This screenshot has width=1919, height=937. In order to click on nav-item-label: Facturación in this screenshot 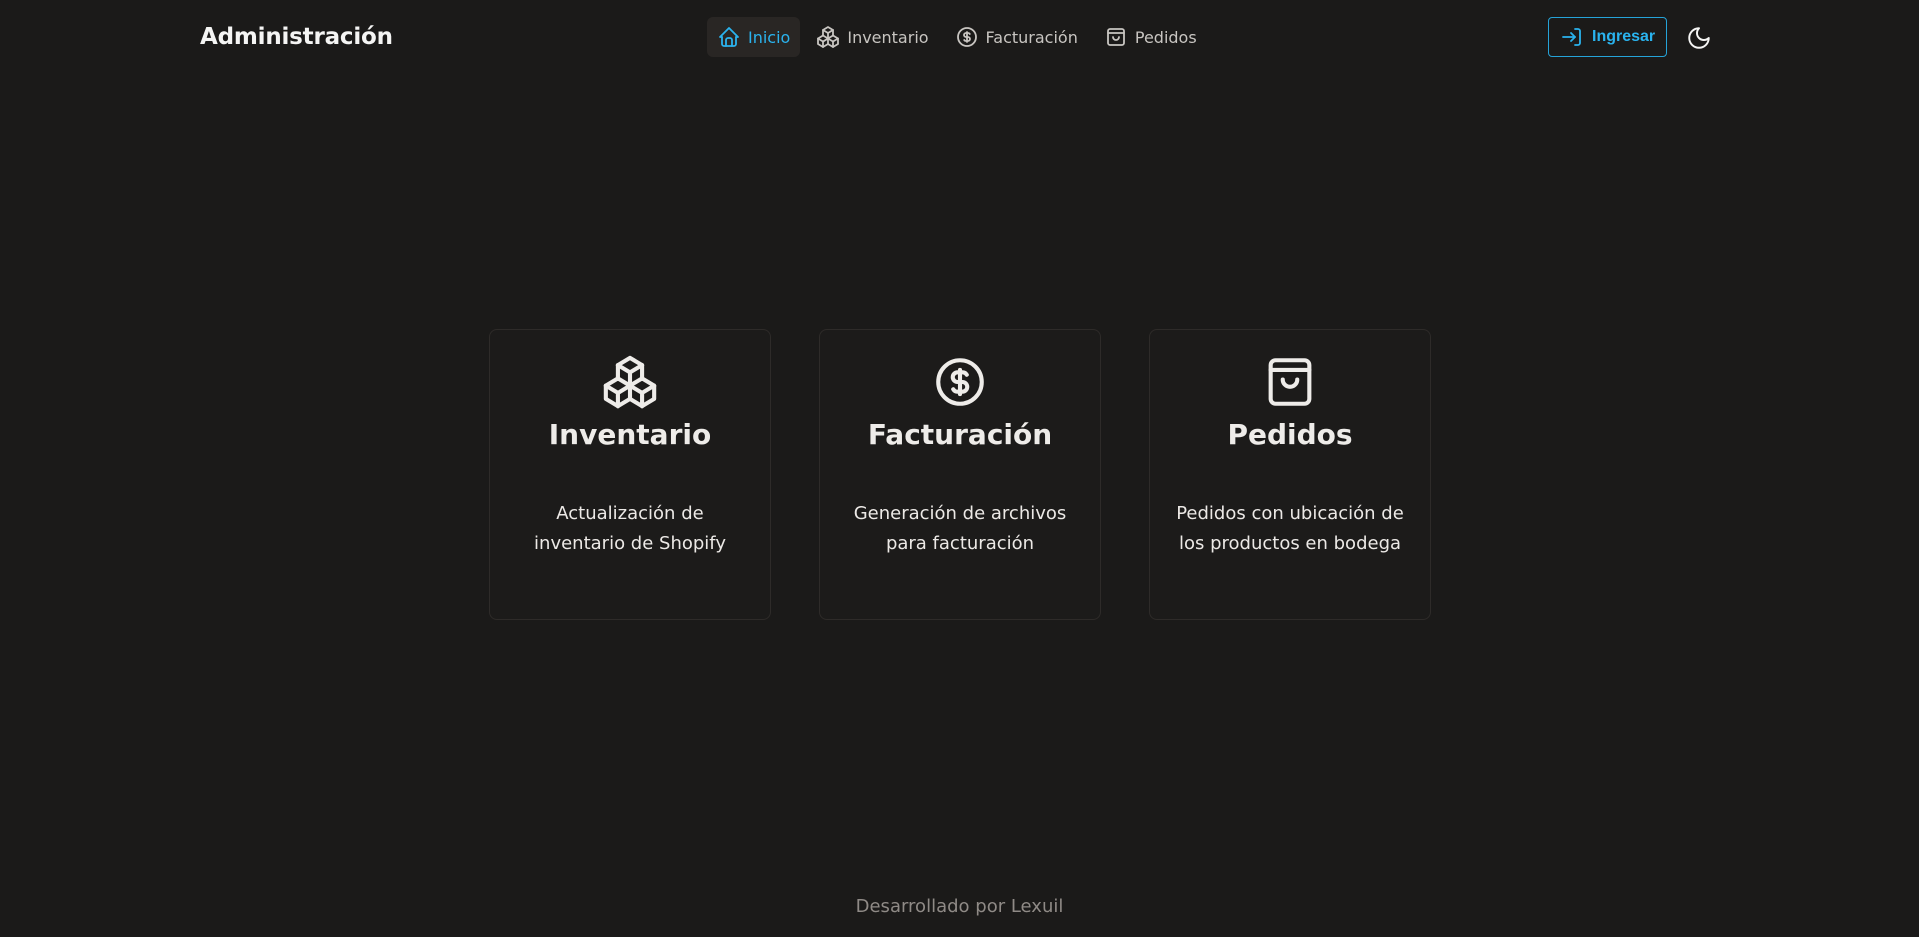, I will do `click(1031, 37)`.